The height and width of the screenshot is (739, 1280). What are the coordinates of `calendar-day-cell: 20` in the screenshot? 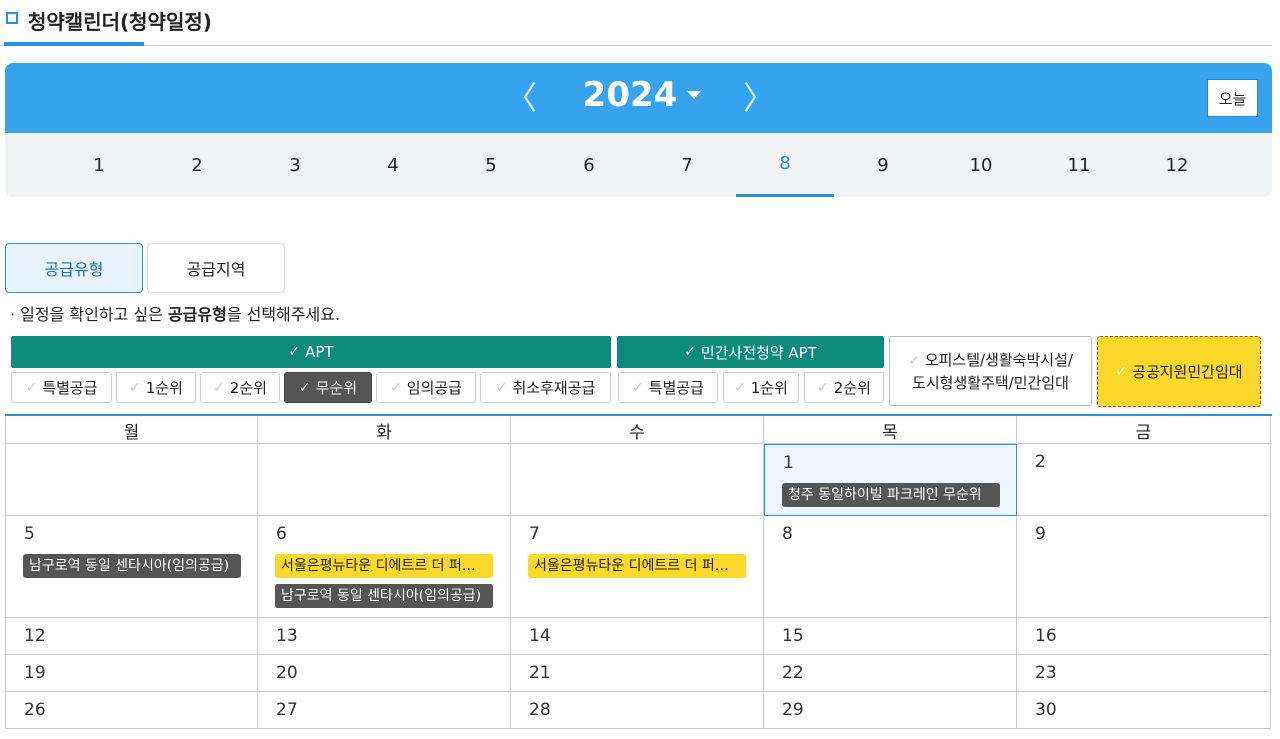 It's located at (384, 673).